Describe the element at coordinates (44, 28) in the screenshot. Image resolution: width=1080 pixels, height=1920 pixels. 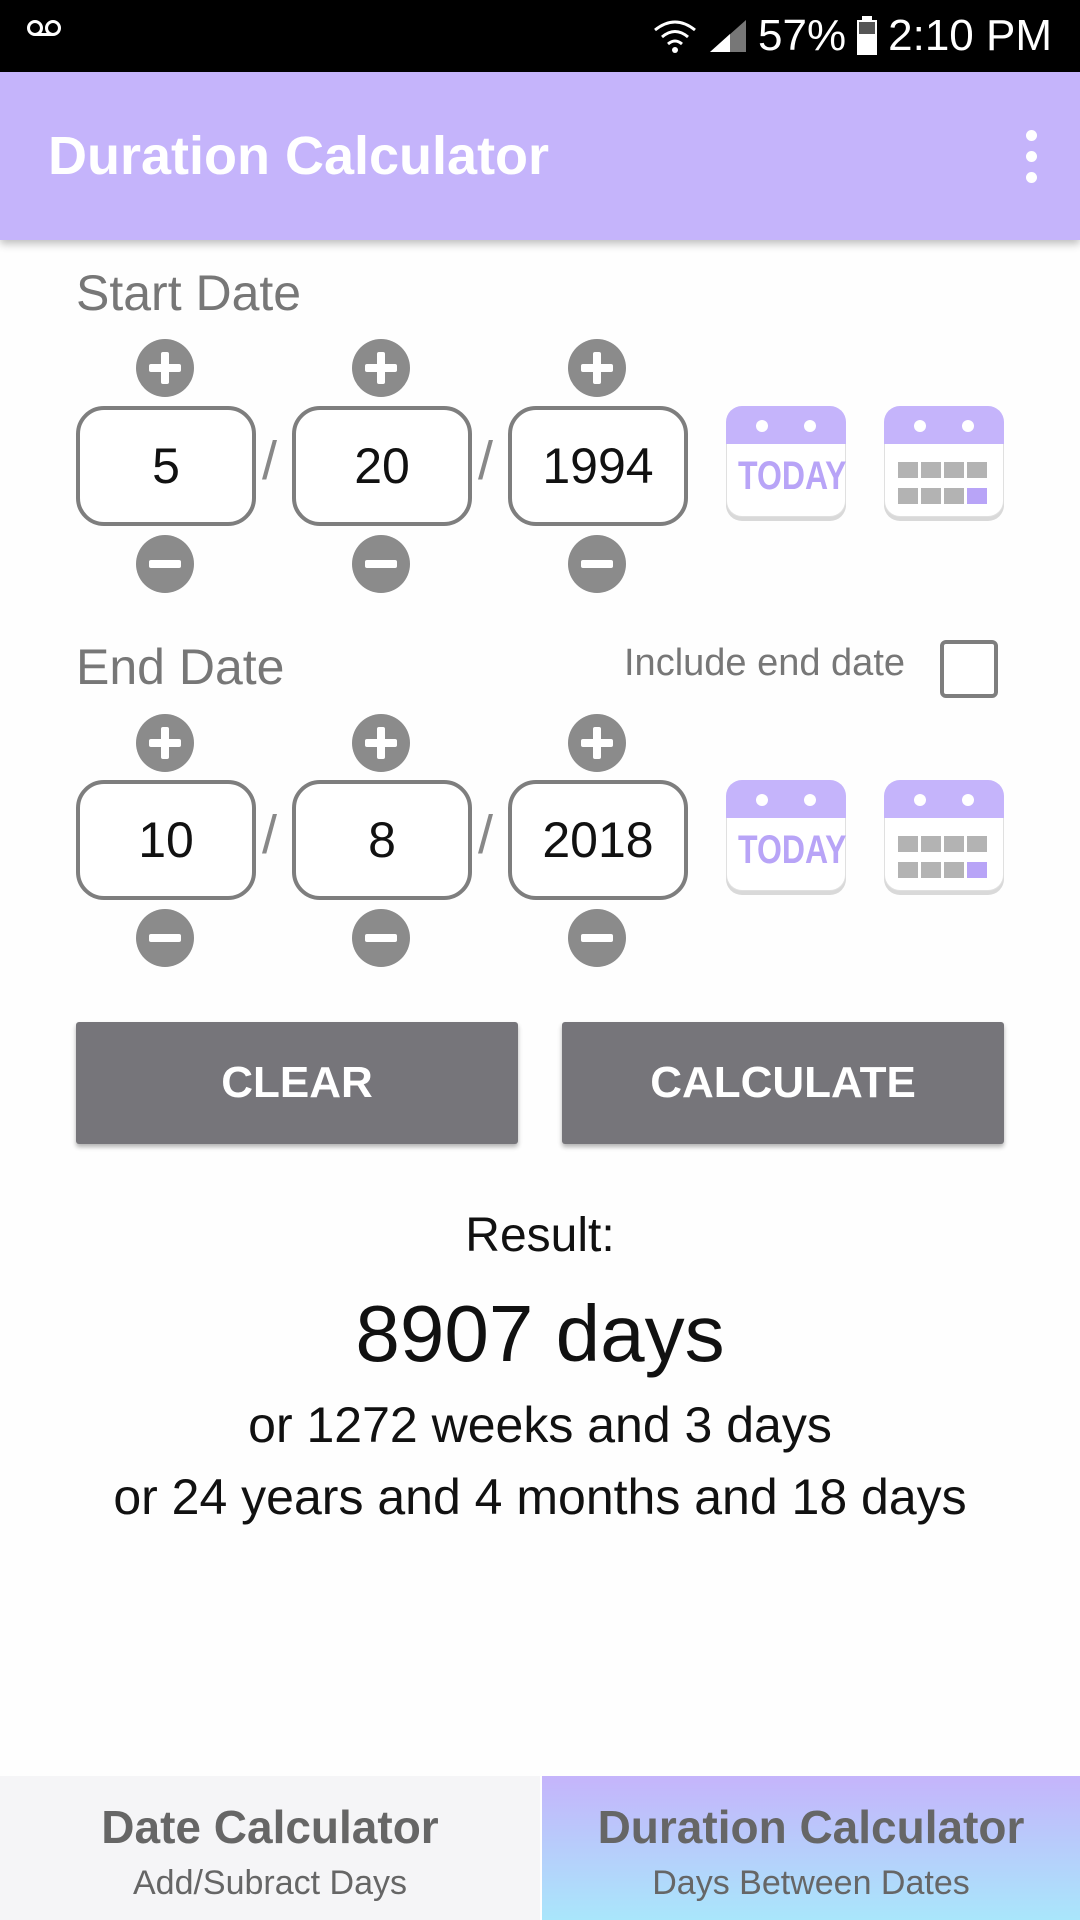
I see `voicemail-icon` at that location.